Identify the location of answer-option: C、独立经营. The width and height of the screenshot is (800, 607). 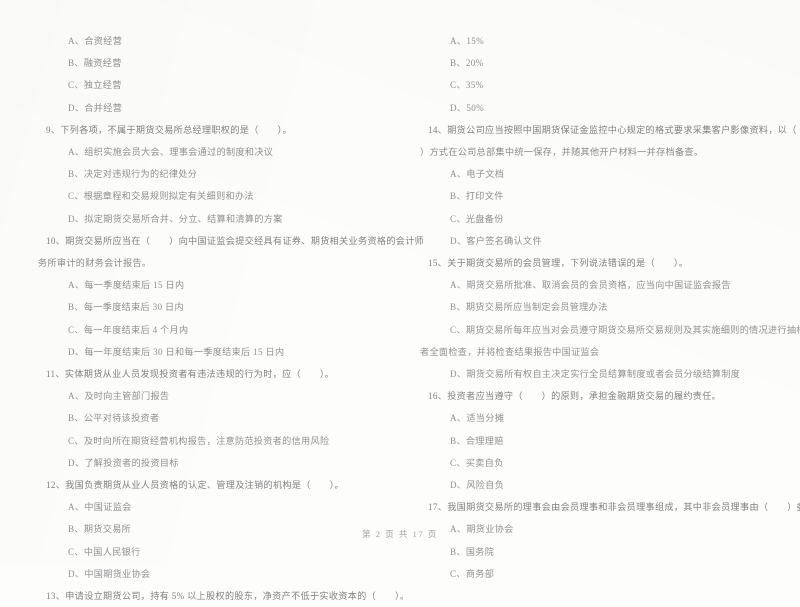
(95, 85).